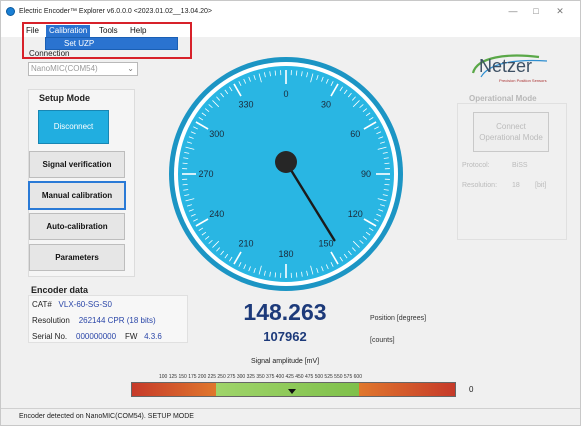  I want to click on cat-label: CAT#, so click(42, 304).